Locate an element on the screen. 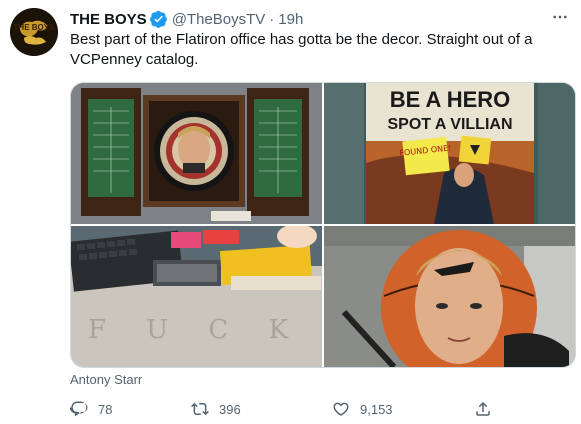 The image size is (581, 424). dartboard-cabinet-photo is located at coordinates (196, 153).